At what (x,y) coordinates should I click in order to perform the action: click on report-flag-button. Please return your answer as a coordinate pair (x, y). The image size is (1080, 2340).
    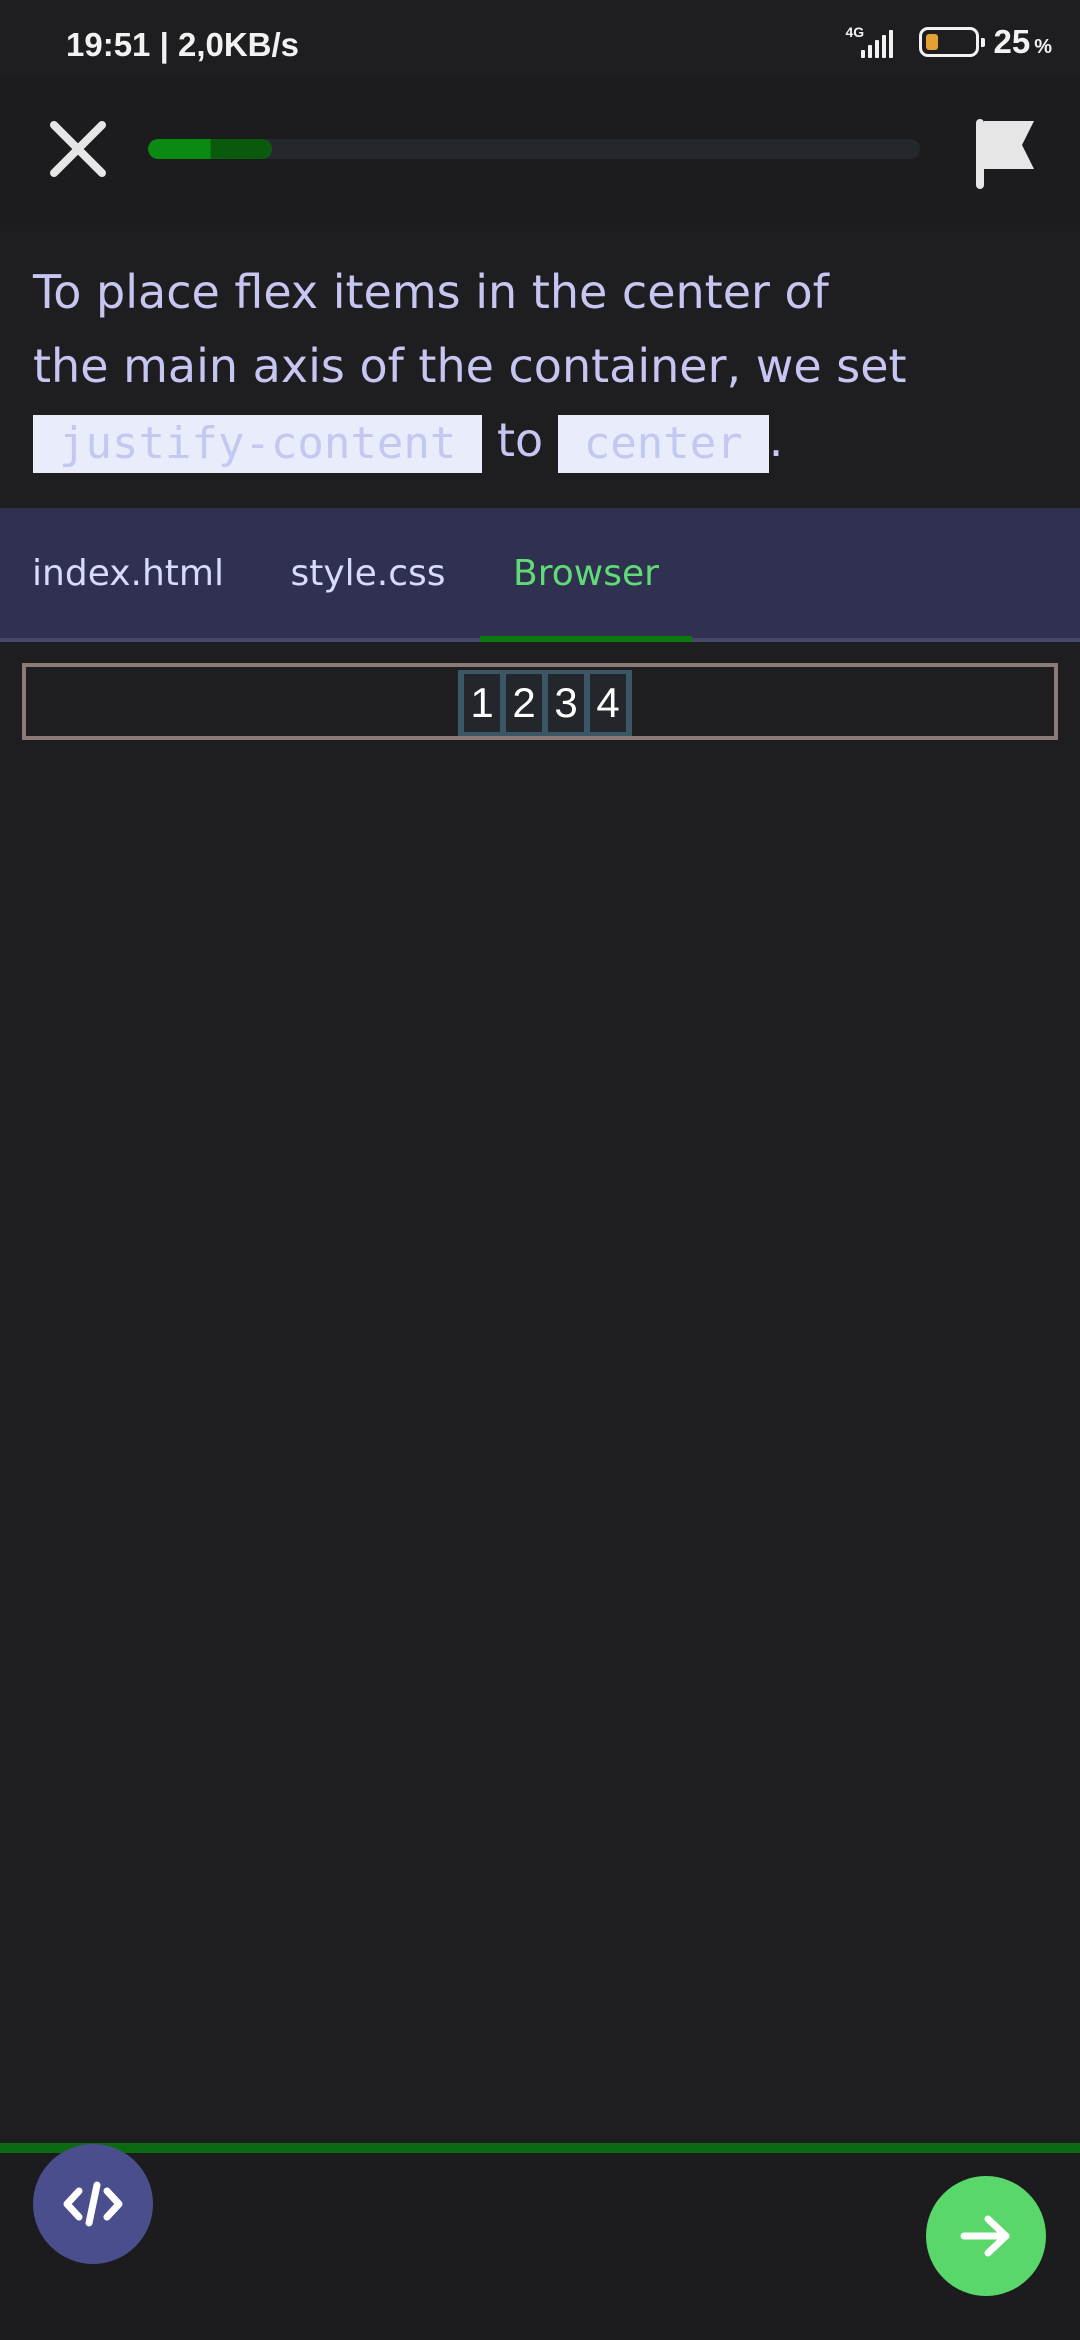
    Looking at the image, I should click on (1006, 153).